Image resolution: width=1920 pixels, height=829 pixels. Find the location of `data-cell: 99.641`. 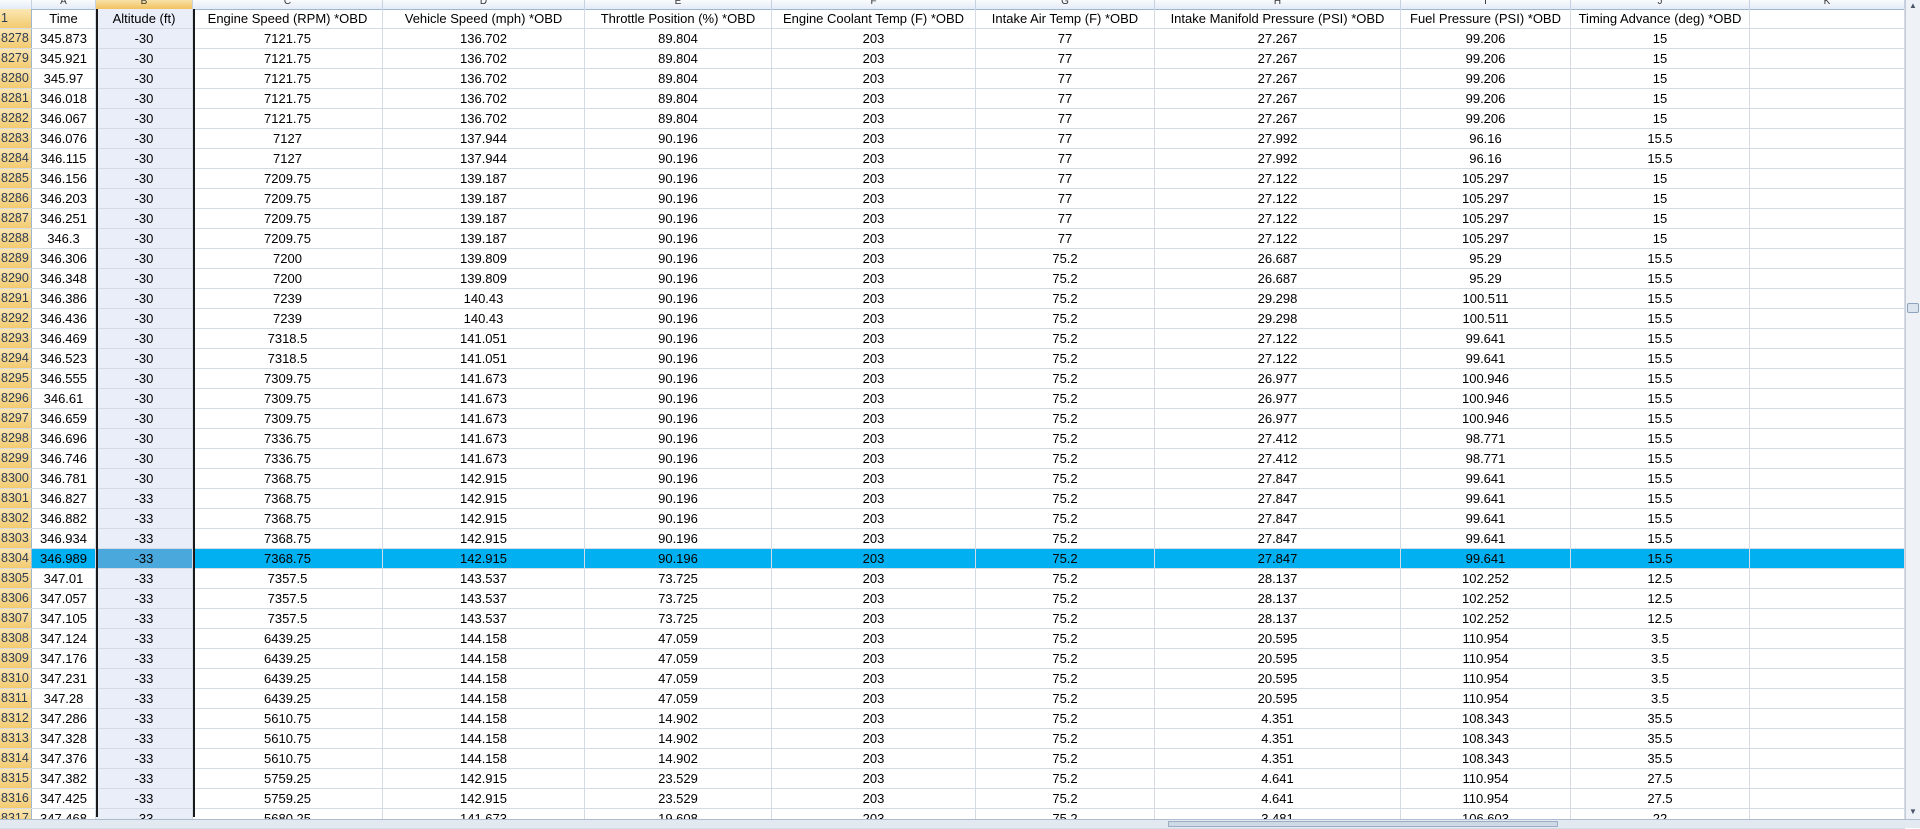

data-cell: 99.641 is located at coordinates (1486, 538).